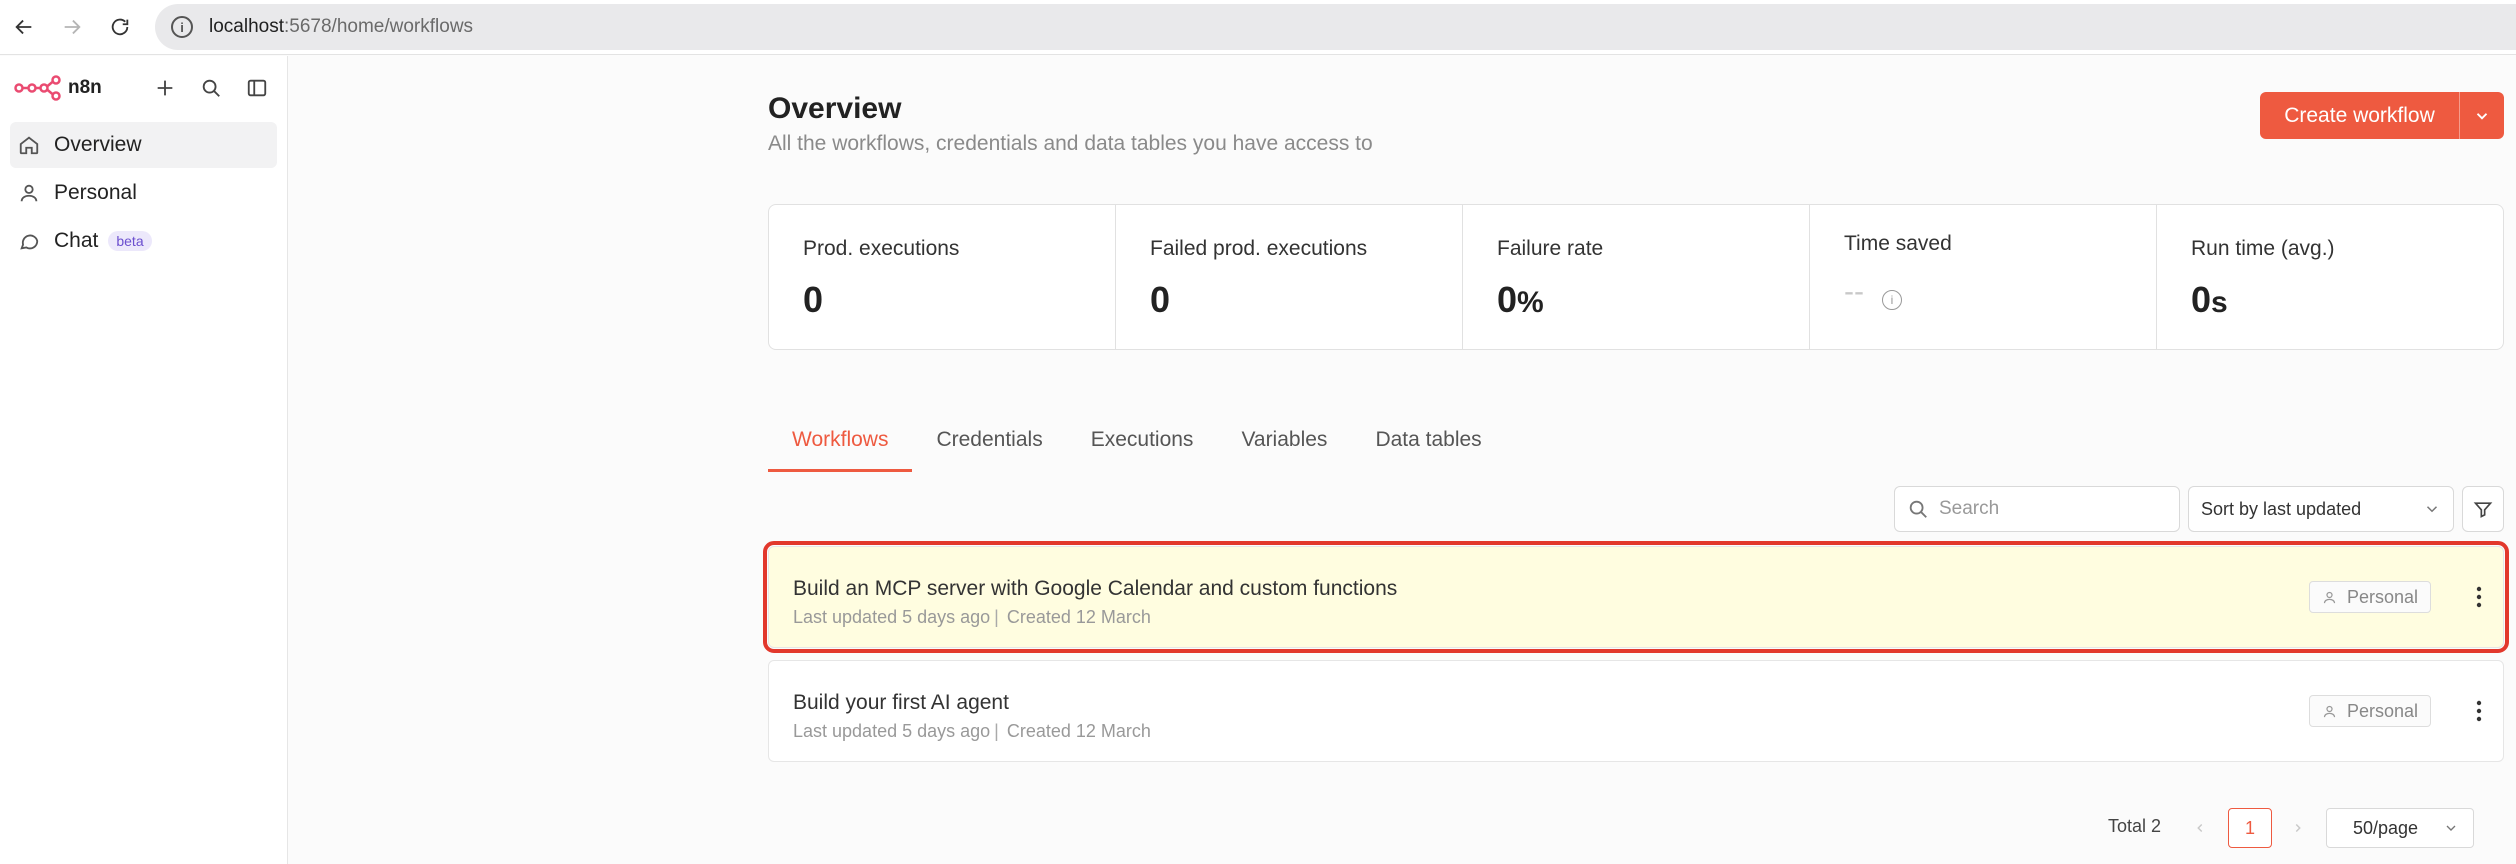 Image resolution: width=2516 pixels, height=864 pixels. Describe the element at coordinates (2219, 302) in the screenshot. I see `stat-unit: s` at that location.